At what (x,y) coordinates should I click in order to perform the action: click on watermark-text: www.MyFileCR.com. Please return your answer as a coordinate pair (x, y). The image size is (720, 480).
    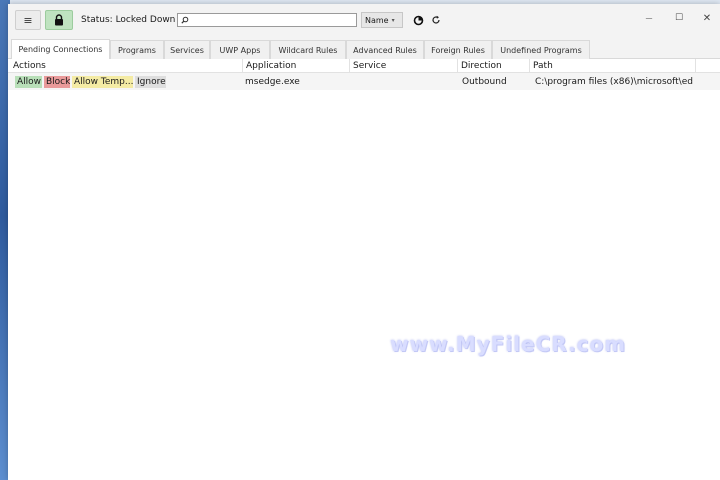
    Looking at the image, I should click on (508, 344).